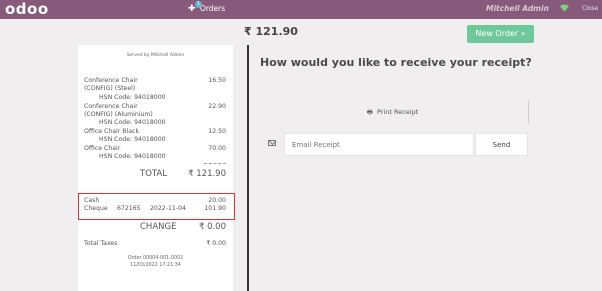  Describe the element at coordinates (155, 88) in the screenshot. I see `receipt-line: (CONFIG) (Steel)` at that location.